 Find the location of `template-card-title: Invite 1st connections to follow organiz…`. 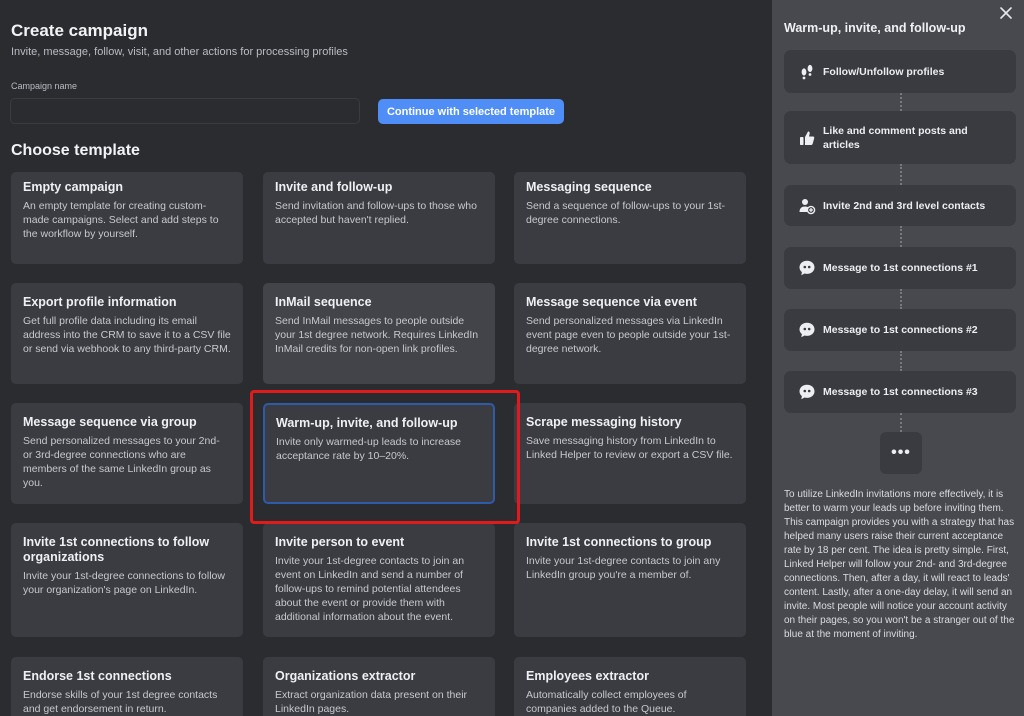

template-card-title: Invite 1st connections to follow organiz… is located at coordinates (116, 549).